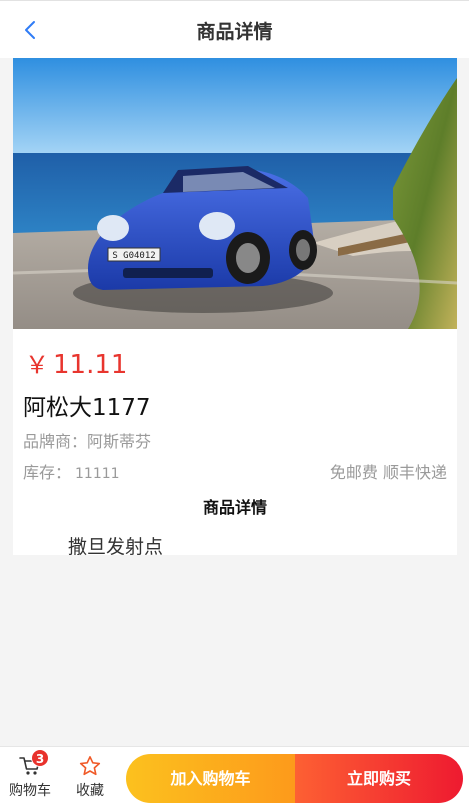 This screenshot has width=469, height=807. What do you see at coordinates (90, 791) in the screenshot?
I see `favorite-label: 收藏` at bounding box center [90, 791].